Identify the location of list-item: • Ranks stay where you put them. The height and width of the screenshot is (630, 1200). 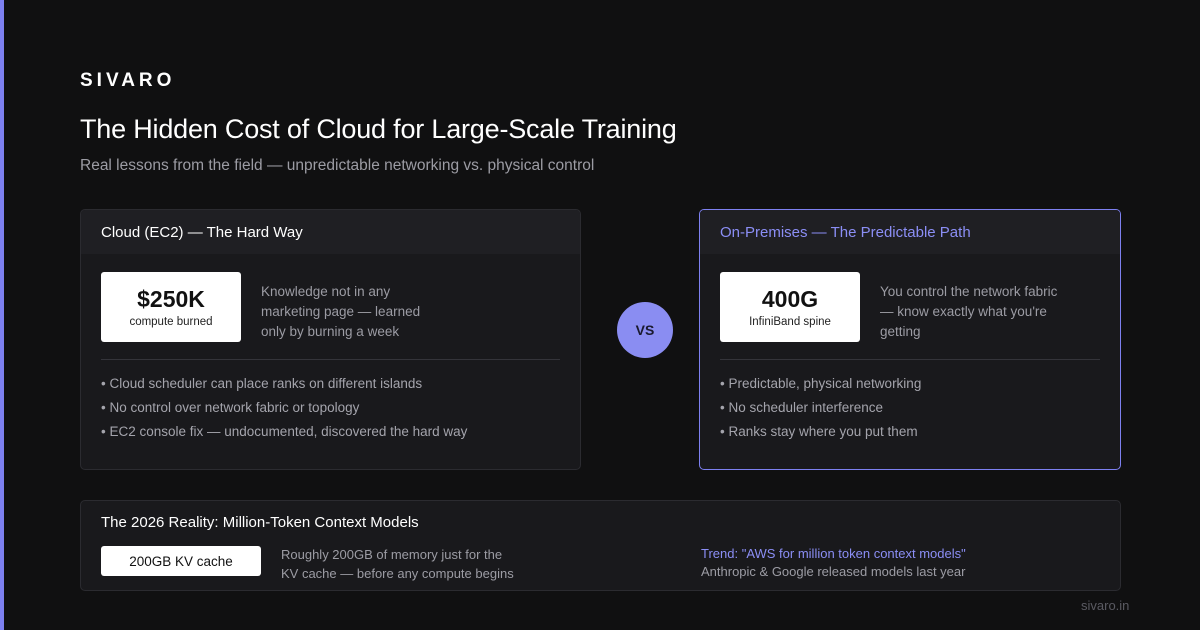
(819, 431).